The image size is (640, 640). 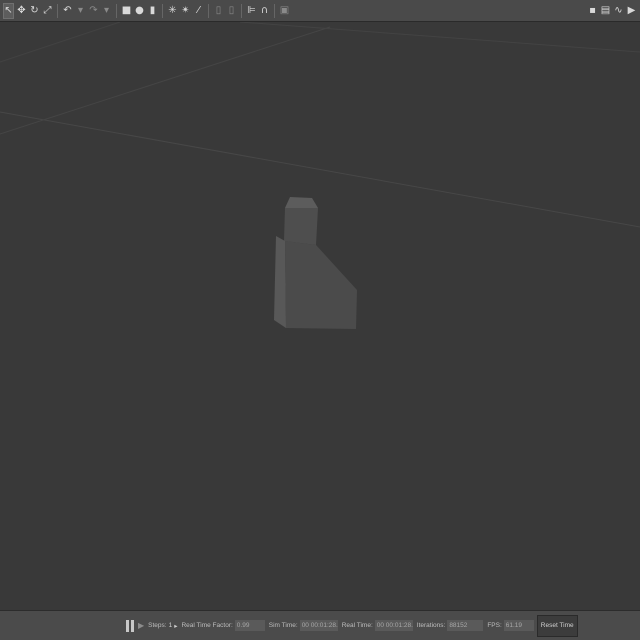 I want to click on translate-mode-icon: ✥, so click(x=21, y=11).